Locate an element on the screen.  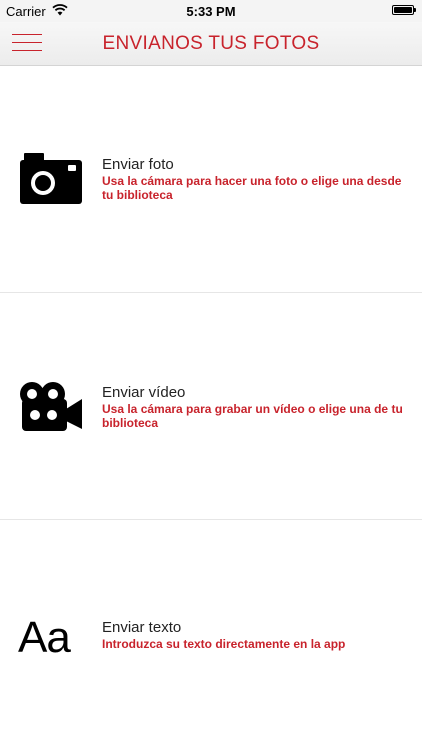
send-text-title: Enviar texto is located at coordinates (142, 627).